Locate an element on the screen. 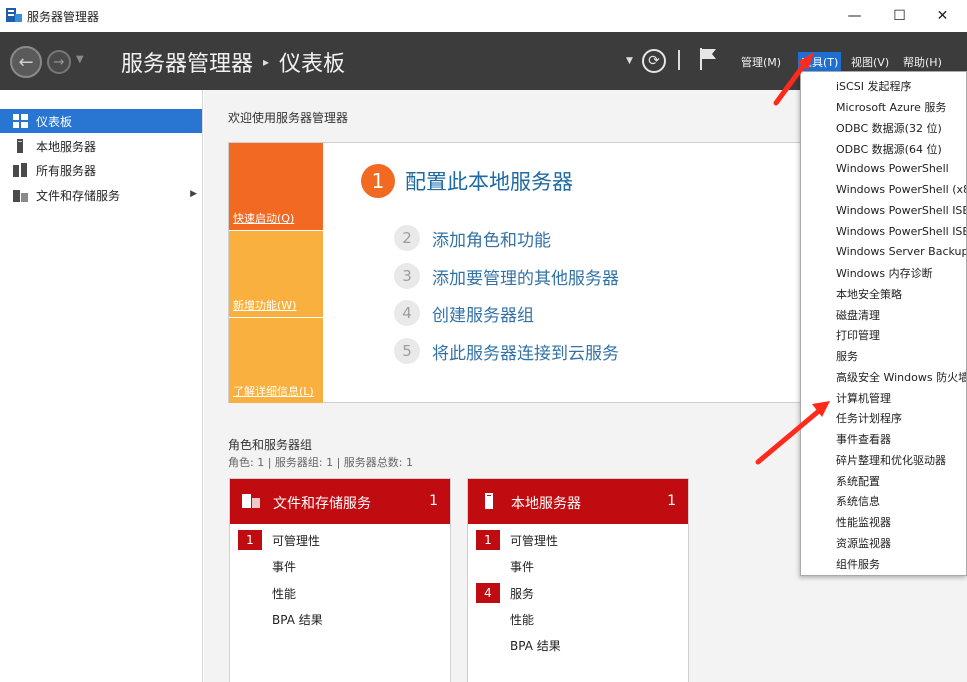 This screenshot has width=967, height=682. menu-tools: 工具(T) is located at coordinates (820, 62).